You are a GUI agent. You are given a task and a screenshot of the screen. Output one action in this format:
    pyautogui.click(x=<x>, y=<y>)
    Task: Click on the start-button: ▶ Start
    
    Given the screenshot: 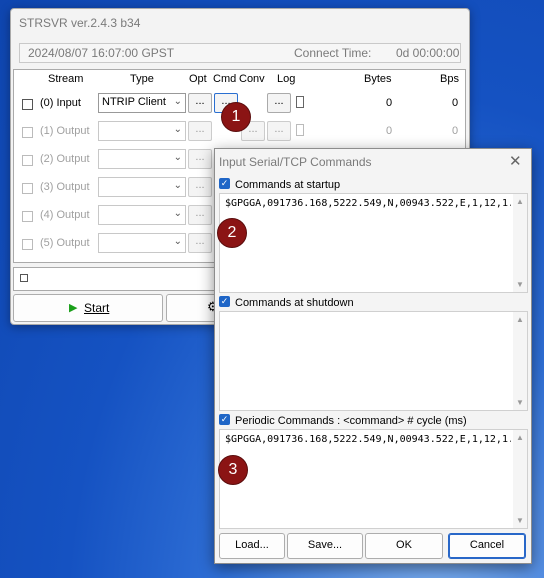 What is the action you would take?
    pyautogui.click(x=88, y=308)
    